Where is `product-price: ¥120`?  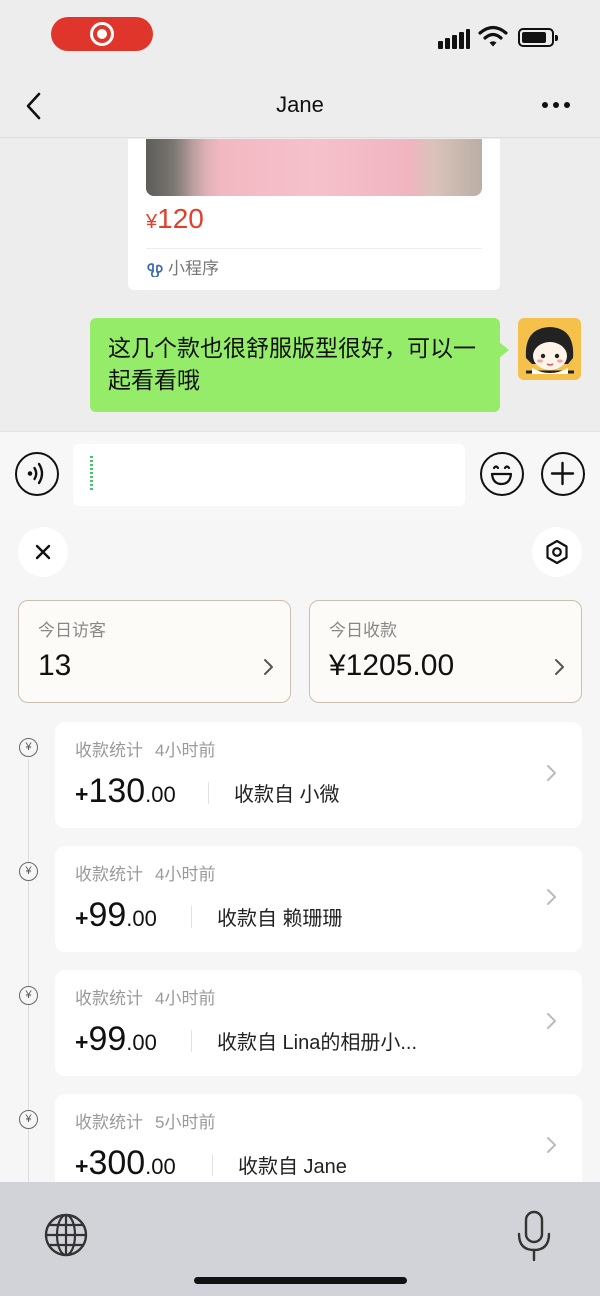
product-price: ¥120 is located at coordinates (175, 218).